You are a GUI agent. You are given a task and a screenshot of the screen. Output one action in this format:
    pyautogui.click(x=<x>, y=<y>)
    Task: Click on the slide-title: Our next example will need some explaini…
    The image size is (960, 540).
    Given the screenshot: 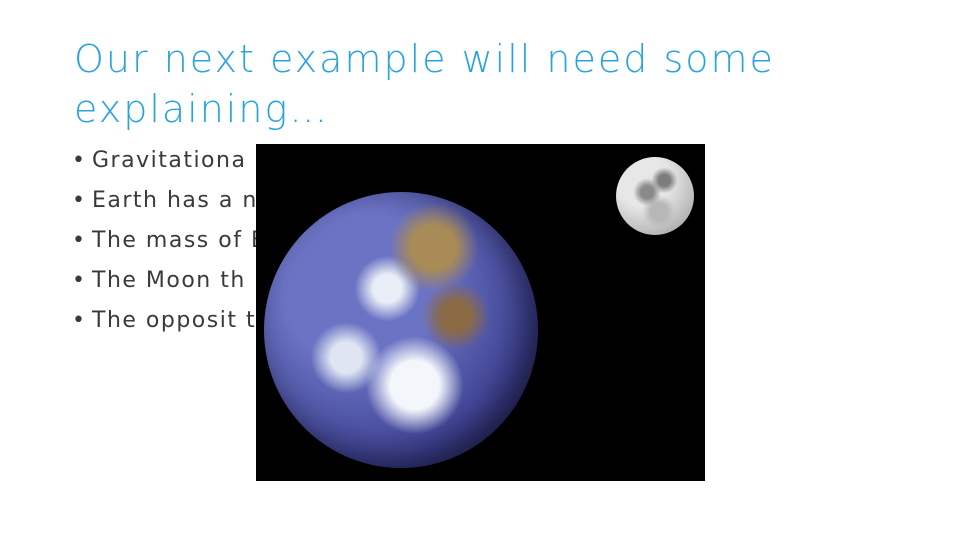 What is the action you would take?
    pyautogui.click(x=424, y=84)
    